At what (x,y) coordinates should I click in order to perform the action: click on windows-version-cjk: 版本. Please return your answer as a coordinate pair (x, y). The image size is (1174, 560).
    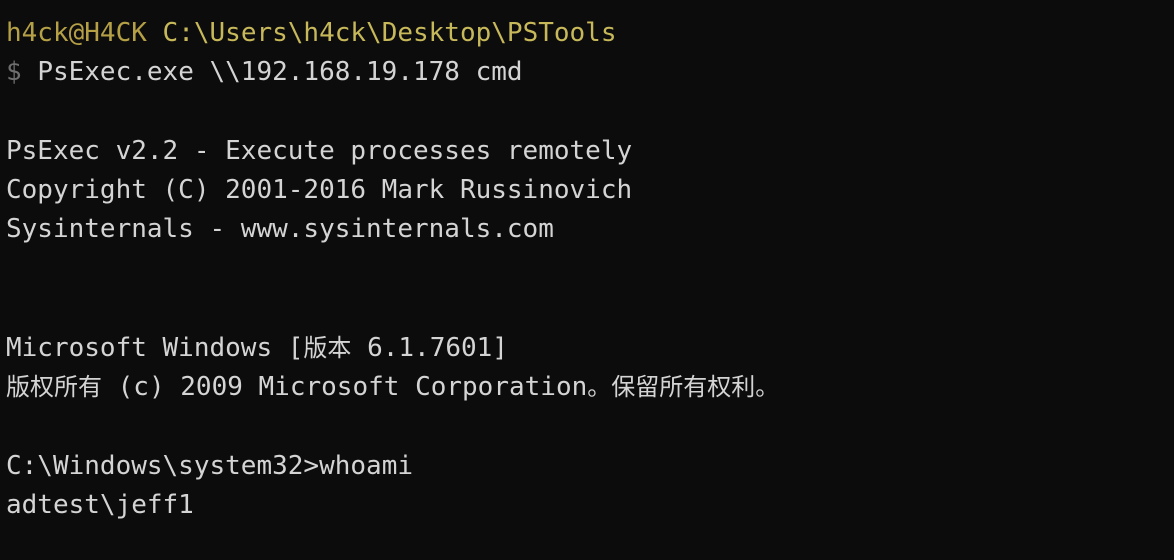
    Looking at the image, I should click on (327, 348).